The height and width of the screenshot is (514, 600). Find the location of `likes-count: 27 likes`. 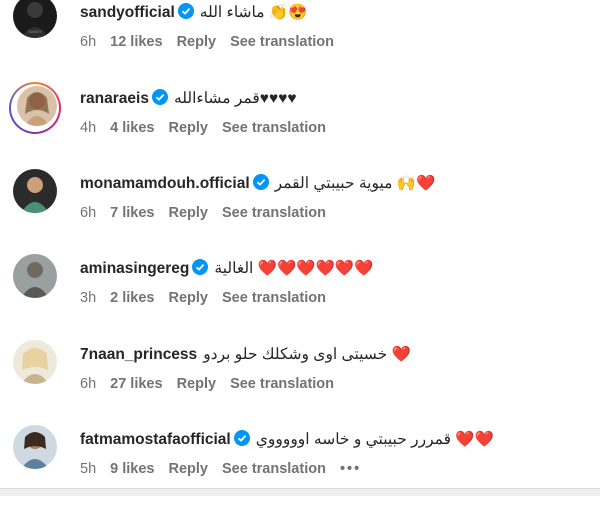

likes-count: 27 likes is located at coordinates (136, 384).